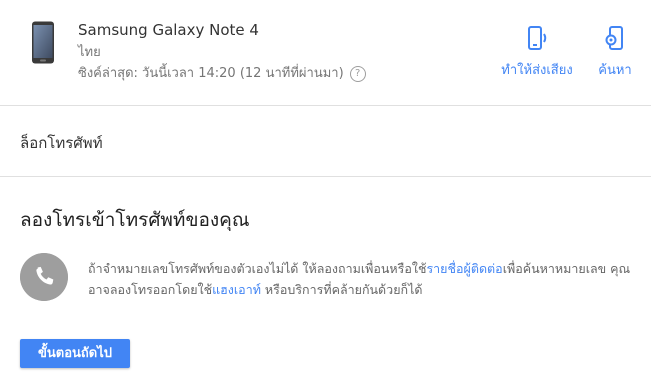 The height and width of the screenshot is (392, 651). Describe the element at coordinates (61, 143) in the screenshot. I see `lock-phone-option: ล็อกโทรศัพท์` at that location.